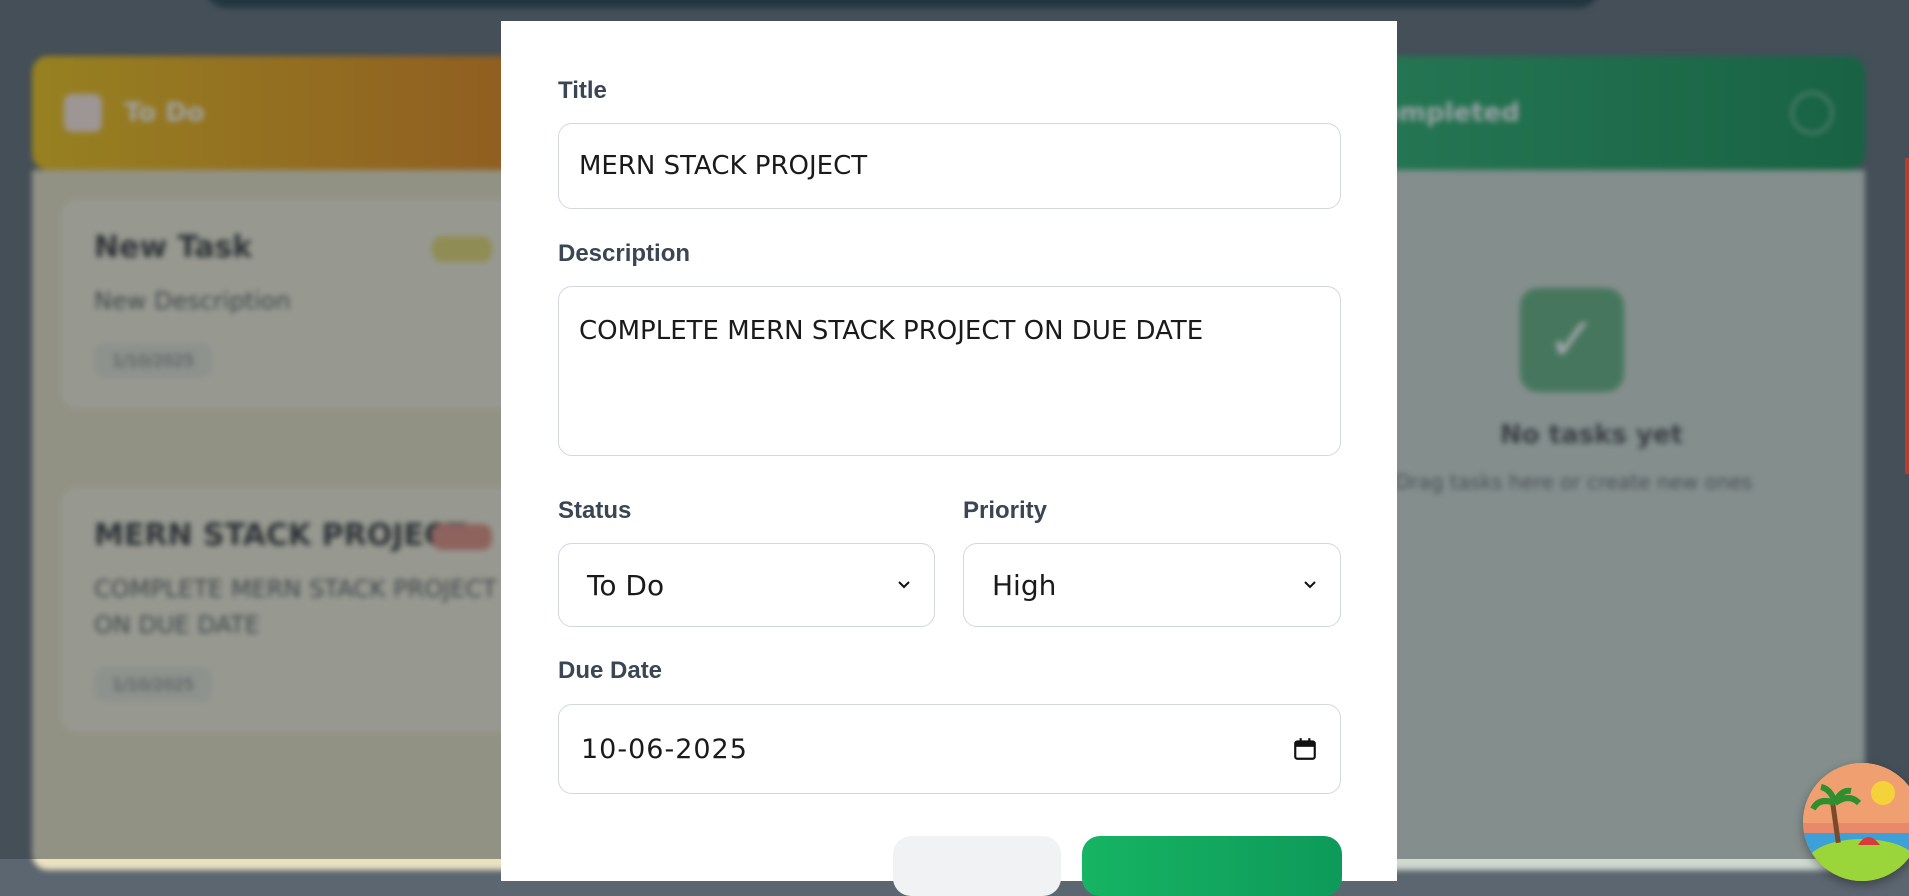 This screenshot has height=896, width=1909. Describe the element at coordinates (746, 585) in the screenshot. I see `status-select: To Do` at that location.